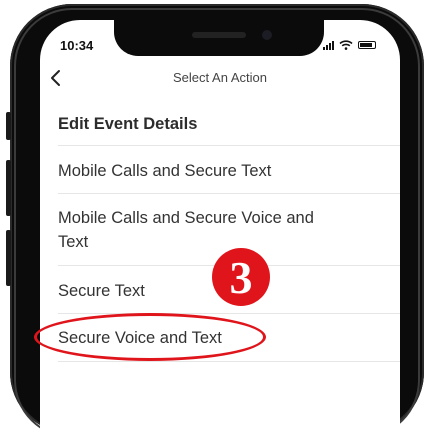 The image size is (432, 440). What do you see at coordinates (186, 230) in the screenshot?
I see `action-label: Mobile Calls and Secure Voice and Text` at bounding box center [186, 230].